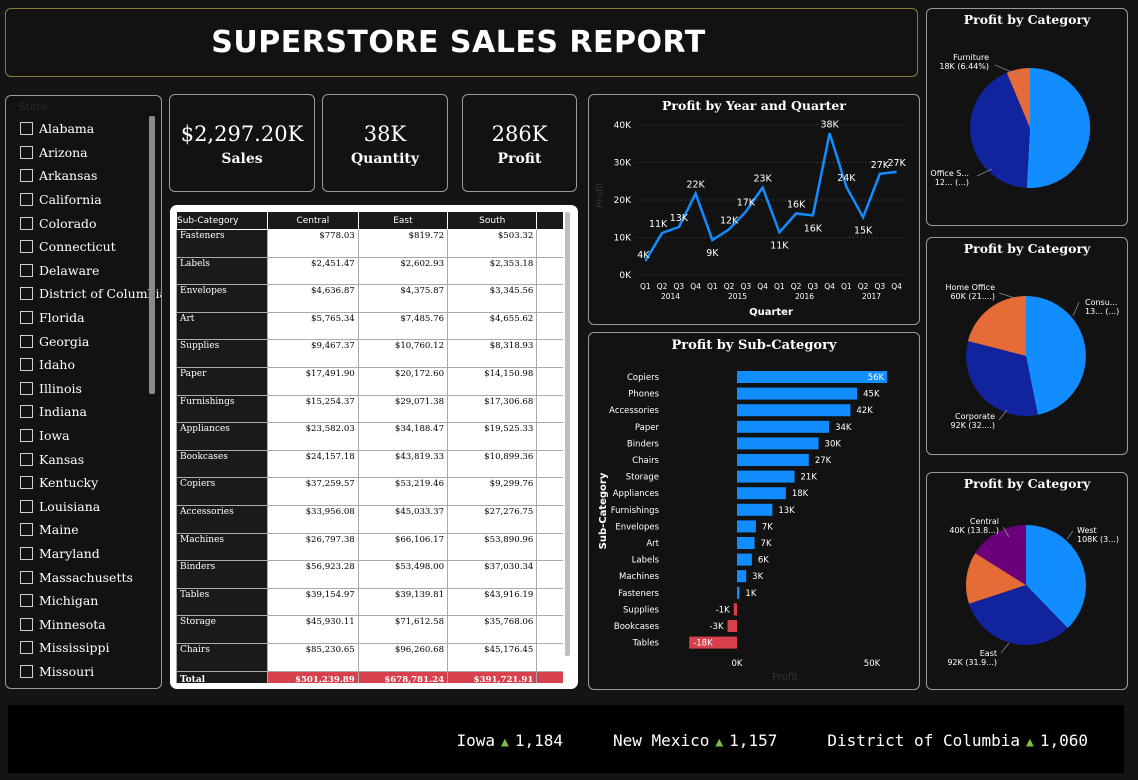 This screenshot has width=1138, height=780. What do you see at coordinates (1030, 742) in the screenshot?
I see `up-arrow-icon: ▲` at bounding box center [1030, 742].